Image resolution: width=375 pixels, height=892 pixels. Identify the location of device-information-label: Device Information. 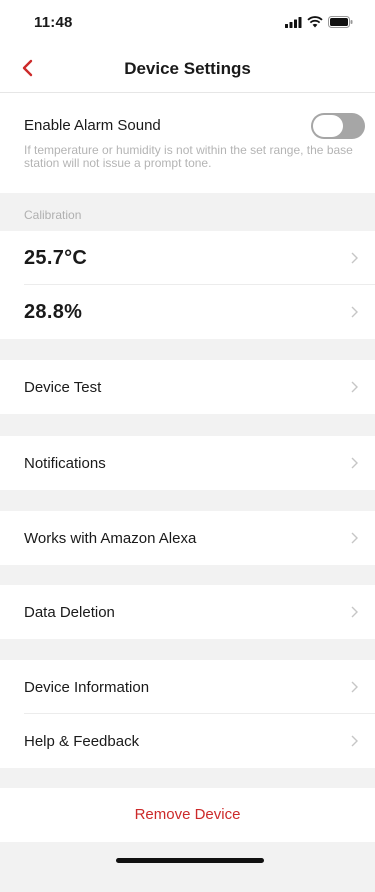
(87, 687).